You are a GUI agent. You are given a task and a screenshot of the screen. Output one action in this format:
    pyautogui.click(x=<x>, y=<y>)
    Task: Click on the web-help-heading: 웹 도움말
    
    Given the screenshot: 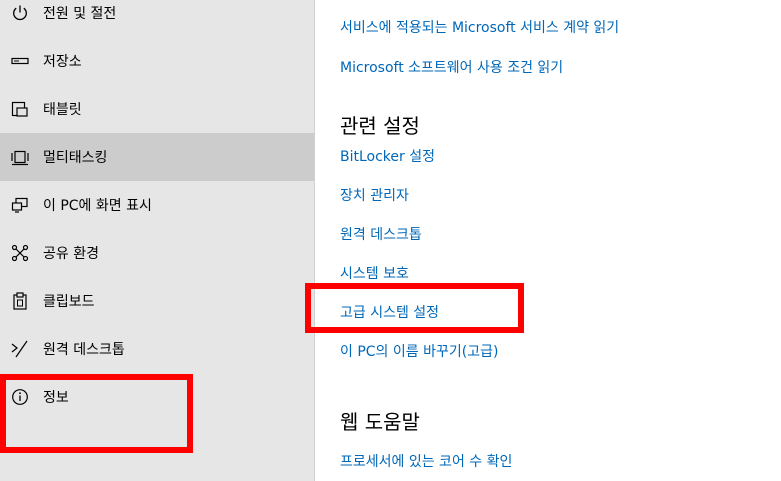 What is the action you would take?
    pyautogui.click(x=380, y=422)
    